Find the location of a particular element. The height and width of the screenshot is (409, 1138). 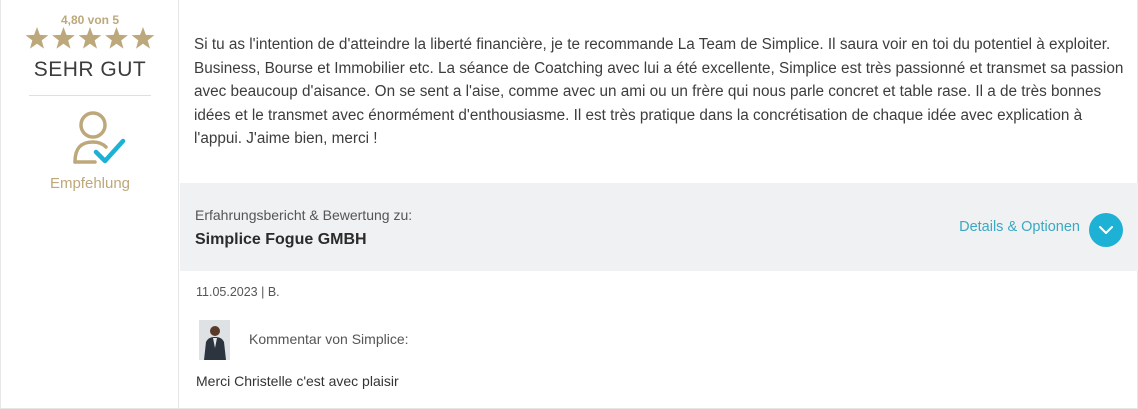

company-bar-label: Erfahrungsbericht & Bewertung zu: is located at coordinates (304, 215).